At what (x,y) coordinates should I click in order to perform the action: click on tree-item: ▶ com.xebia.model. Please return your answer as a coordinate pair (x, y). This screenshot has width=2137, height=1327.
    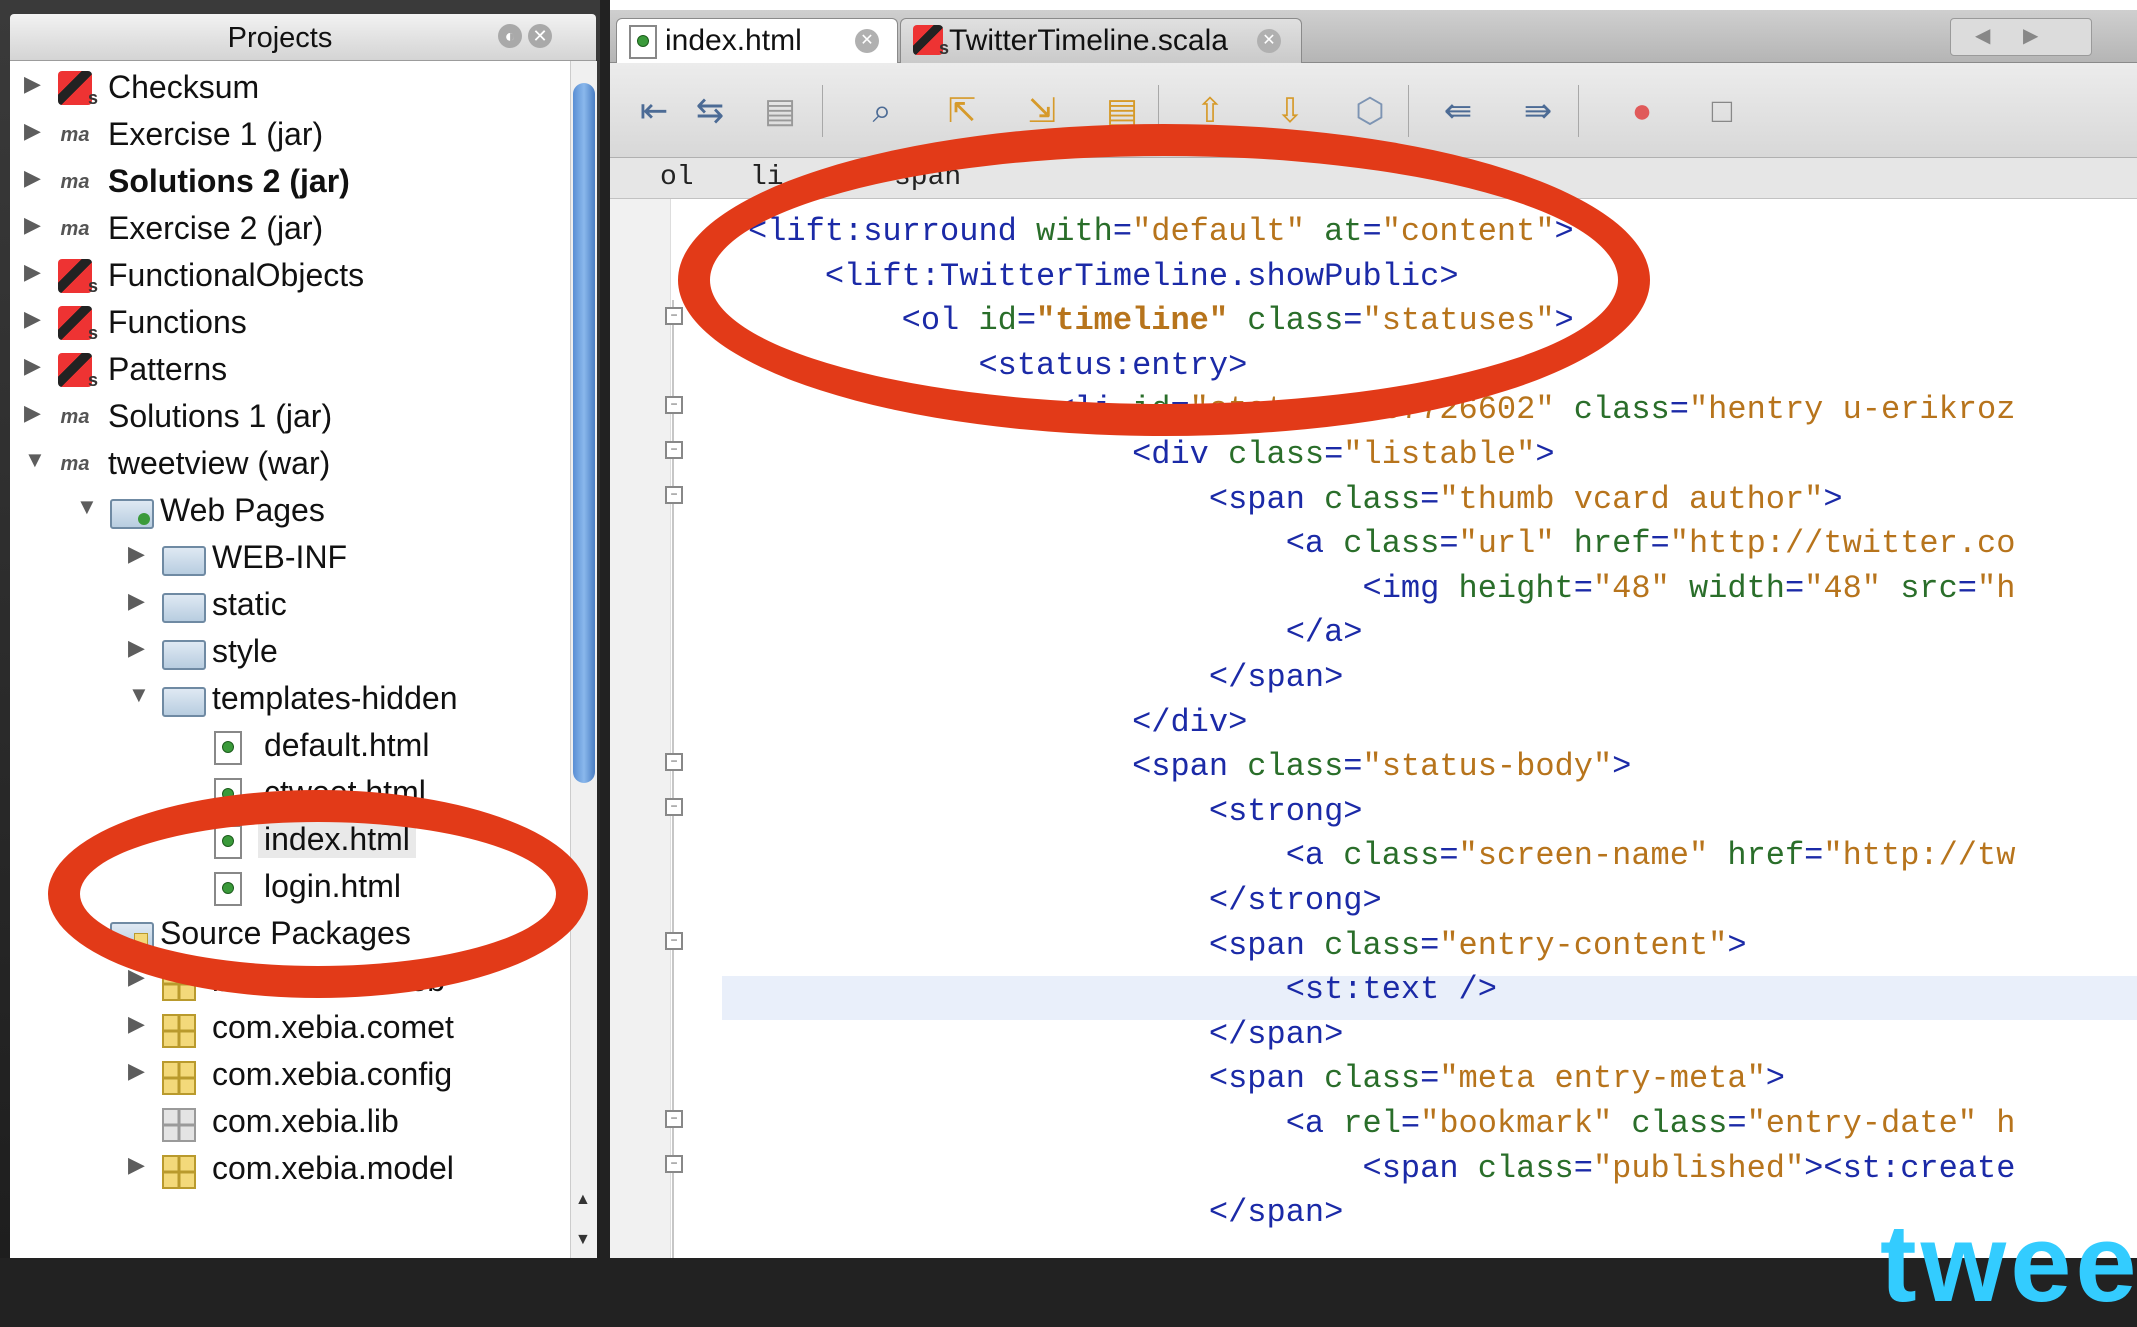
    Looking at the image, I should click on (290, 1170).